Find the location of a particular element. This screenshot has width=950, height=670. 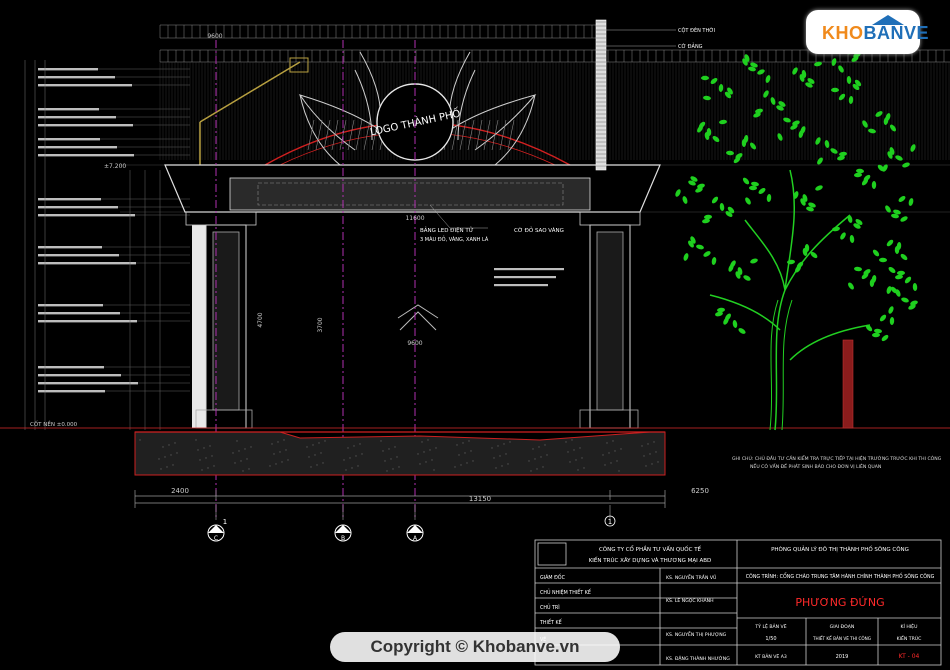

brand-text: KHOBANVE is located at coordinates (876, 33).